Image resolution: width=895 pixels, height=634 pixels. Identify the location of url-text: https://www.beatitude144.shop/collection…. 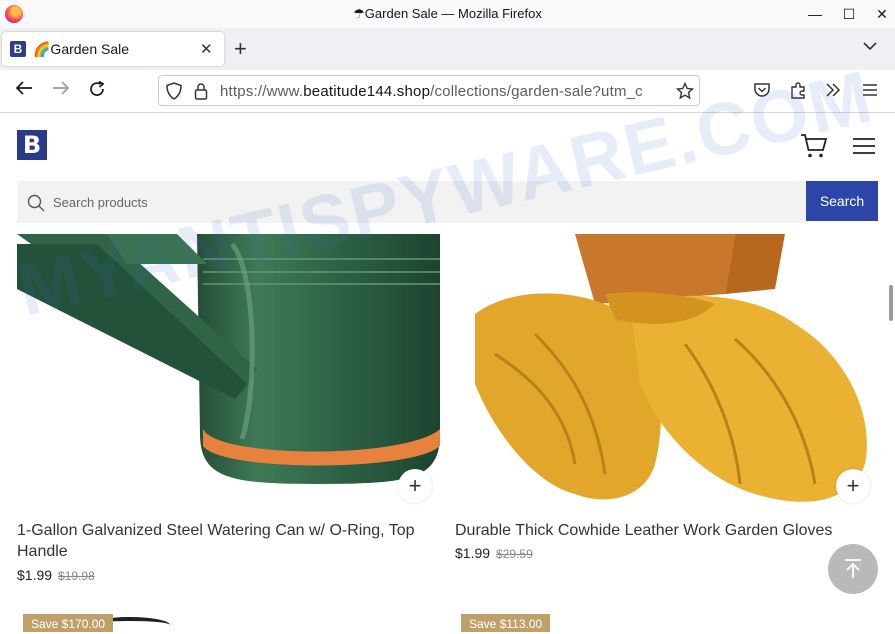
(446, 91).